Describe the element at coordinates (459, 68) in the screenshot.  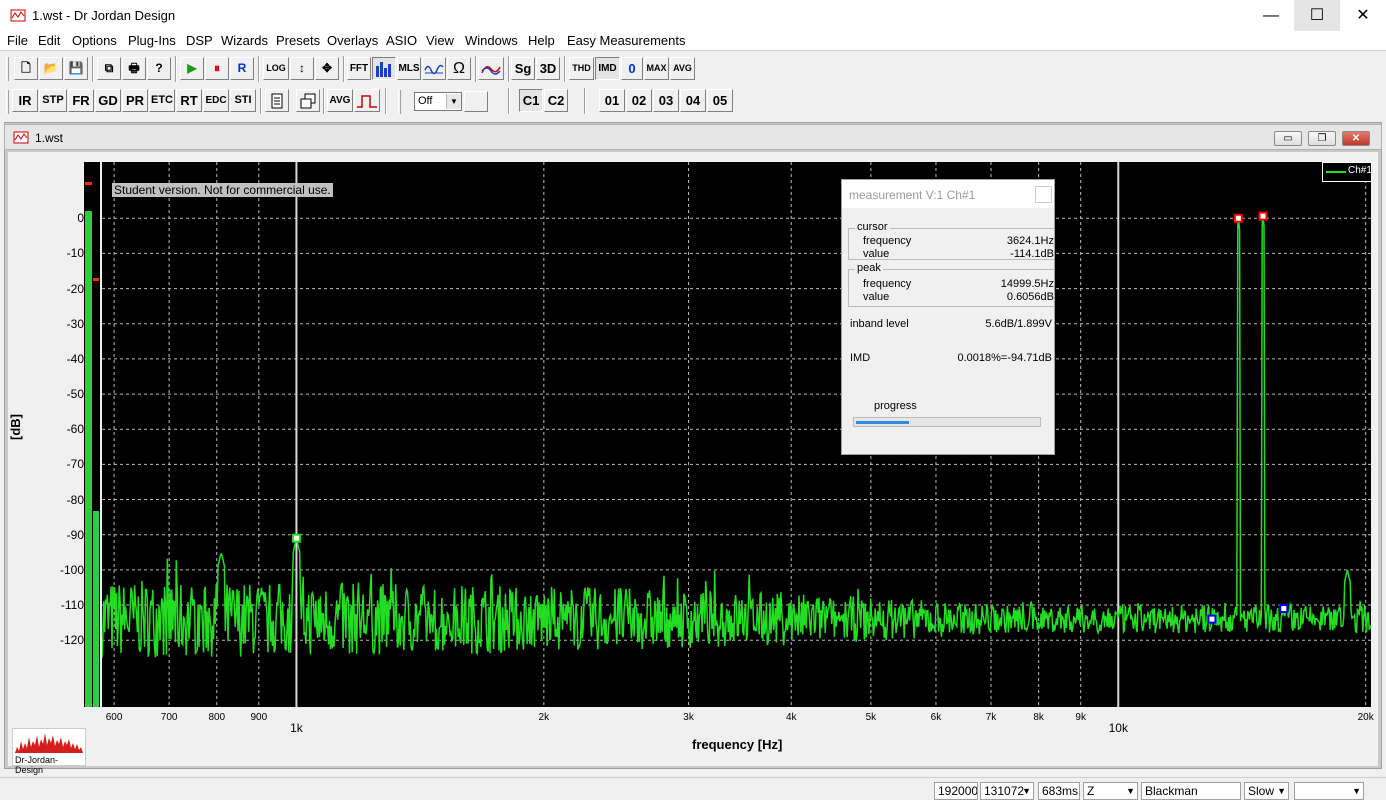
I see `impedance-icon: Ω` at that location.